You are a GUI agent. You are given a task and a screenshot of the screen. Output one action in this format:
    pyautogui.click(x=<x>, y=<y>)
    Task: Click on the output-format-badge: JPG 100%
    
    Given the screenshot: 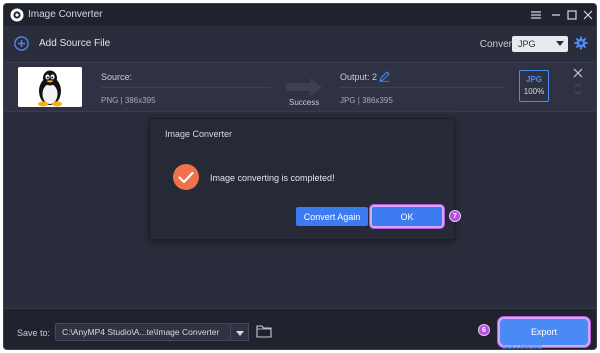 What is the action you would take?
    pyautogui.click(x=534, y=86)
    